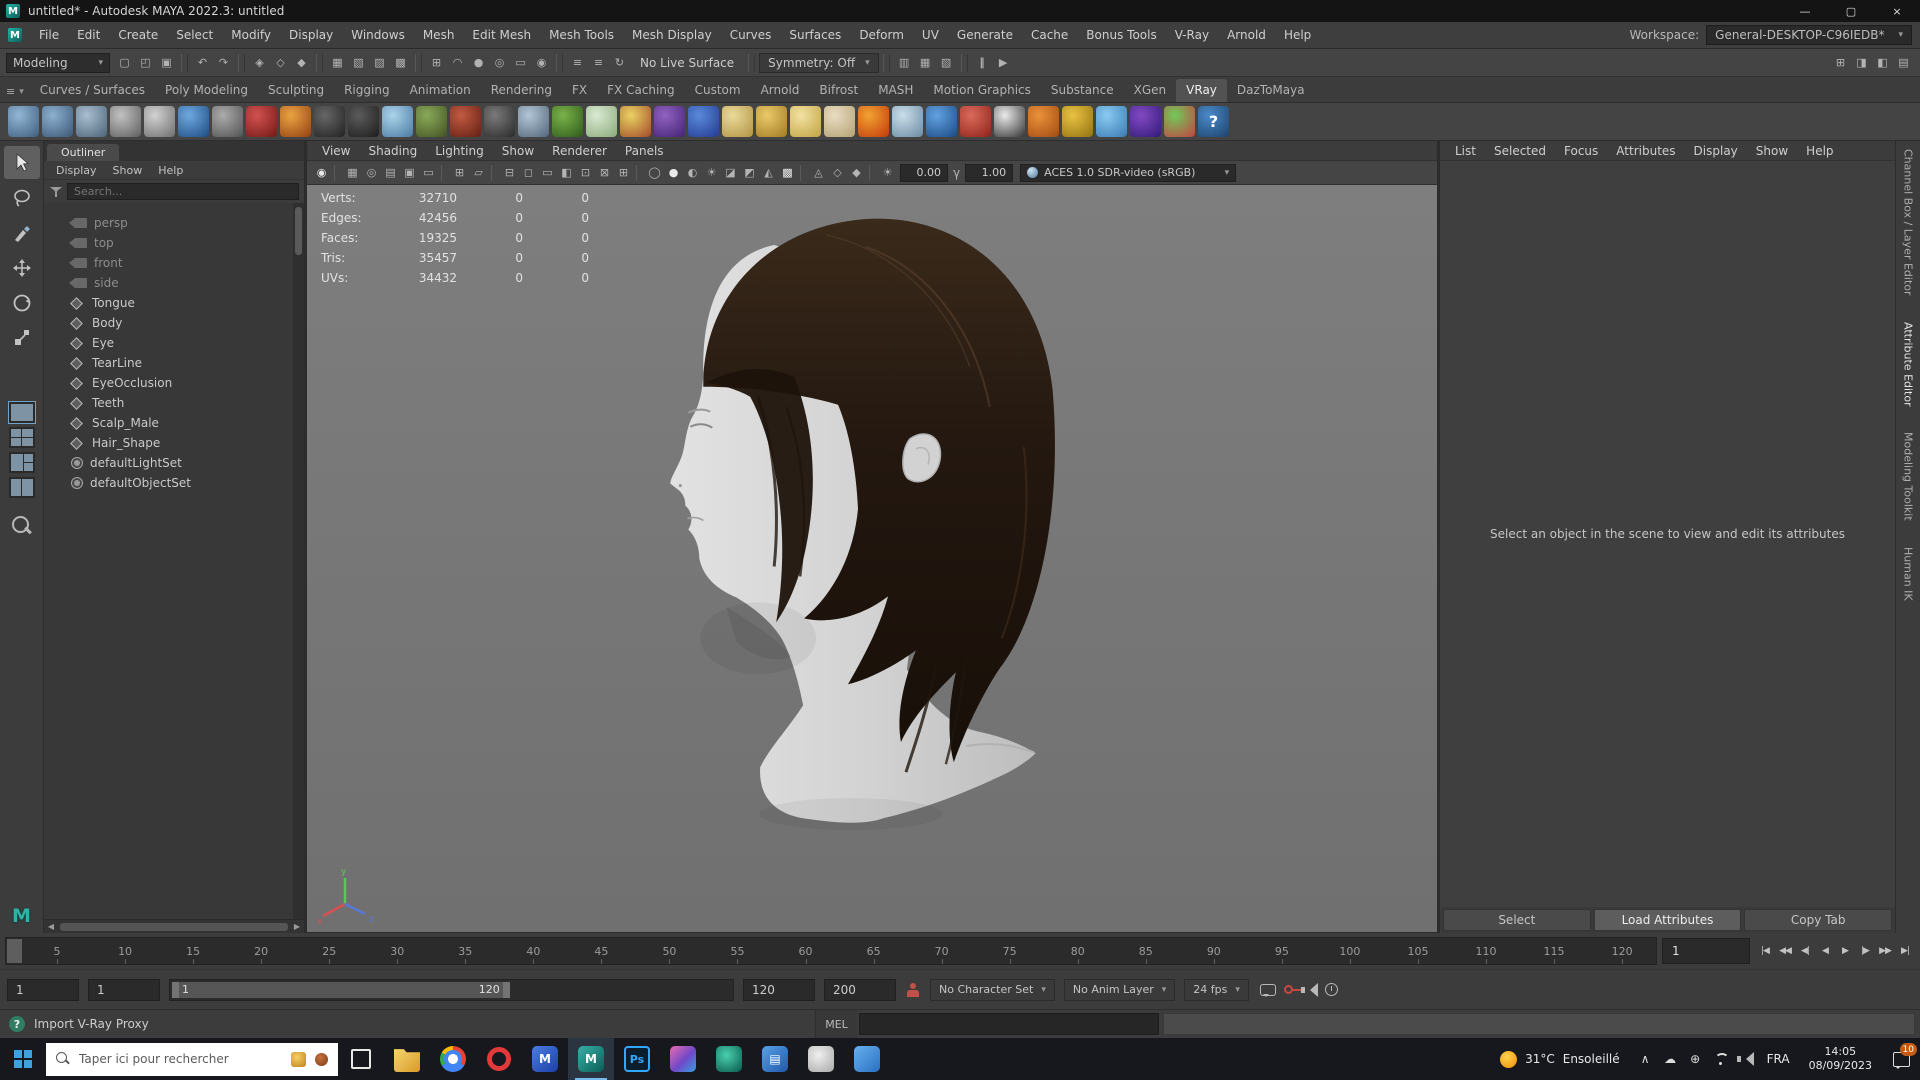  What do you see at coordinates (15, 35) in the screenshot?
I see `maya-menu-icon: M` at bounding box center [15, 35].